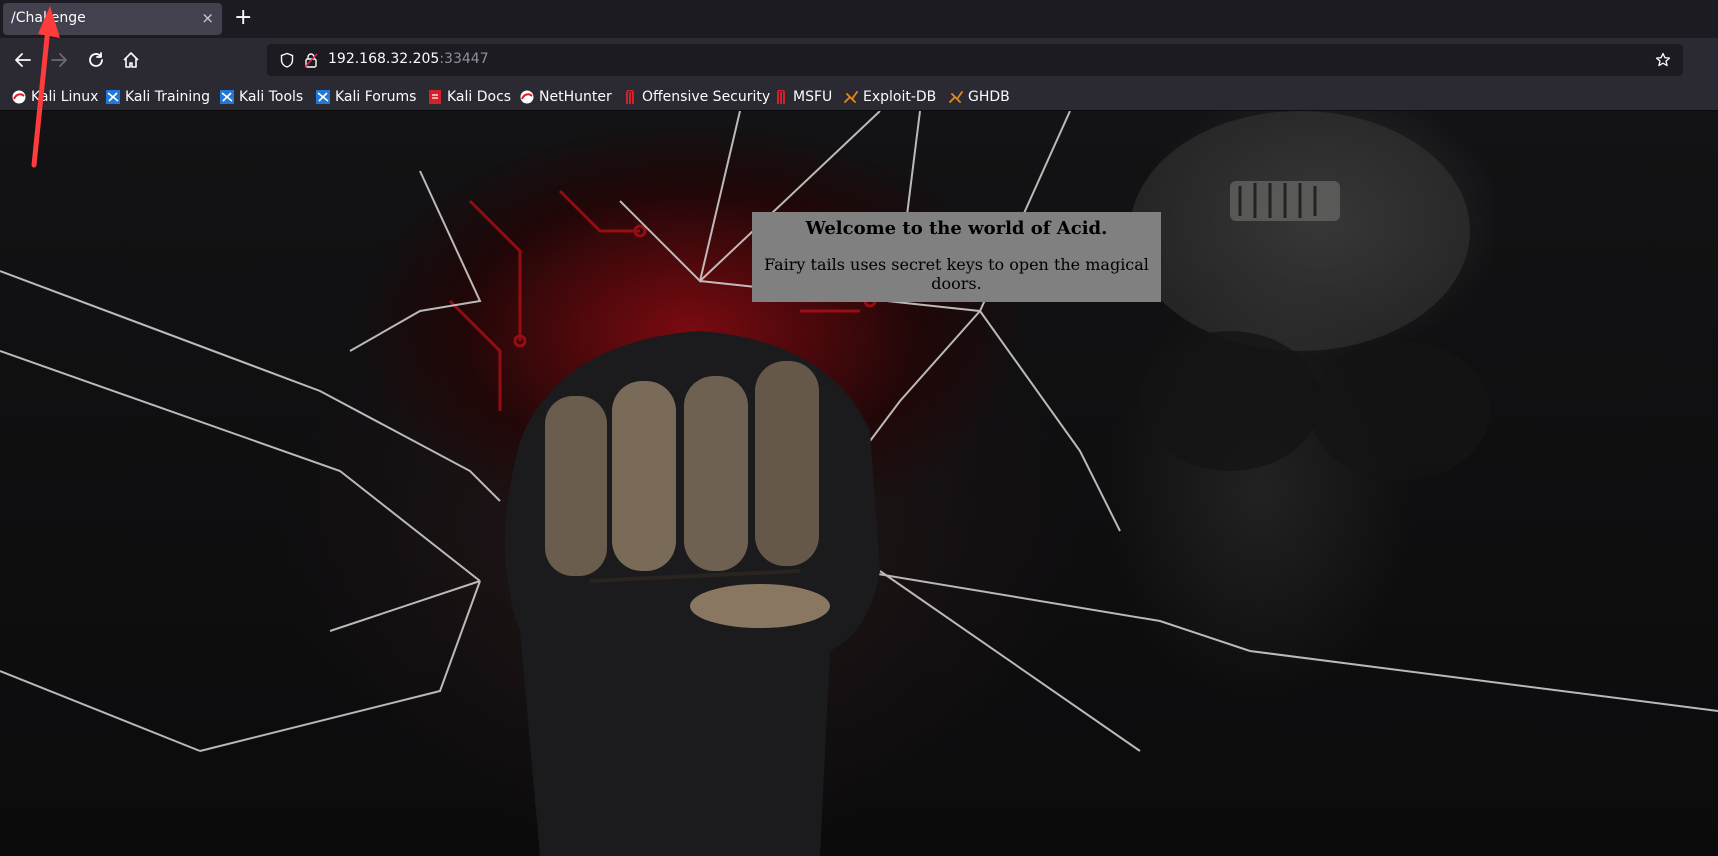 The image size is (1718, 856). Describe the element at coordinates (956, 228) in the screenshot. I see `welcome-title: Welcome to the world of Acid.` at that location.